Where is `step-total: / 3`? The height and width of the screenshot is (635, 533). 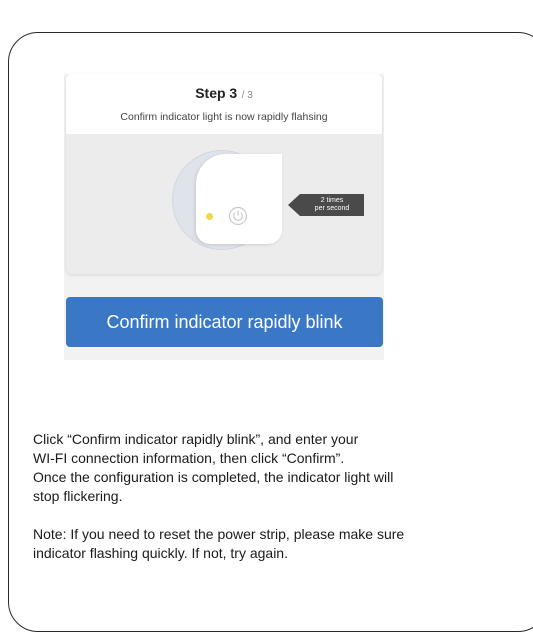 step-total: / 3 is located at coordinates (247, 95).